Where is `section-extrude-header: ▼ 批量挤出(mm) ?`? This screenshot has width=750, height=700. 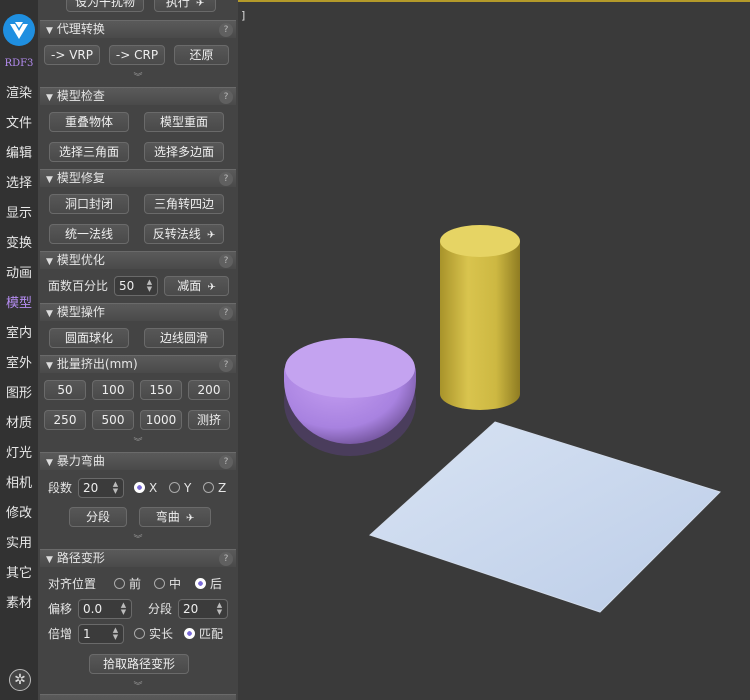 section-extrude-header: ▼ 批量挤出(mm) ? is located at coordinates (138, 364).